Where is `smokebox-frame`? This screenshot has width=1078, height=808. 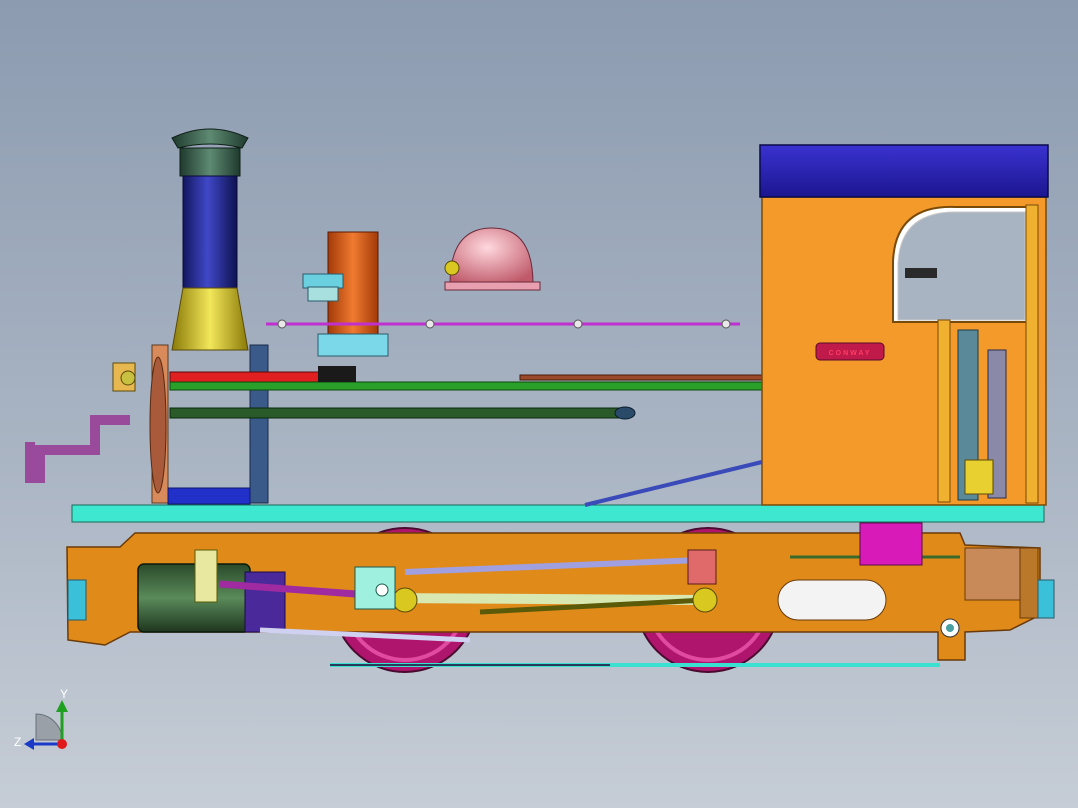 smokebox-frame is located at coordinates (209, 424).